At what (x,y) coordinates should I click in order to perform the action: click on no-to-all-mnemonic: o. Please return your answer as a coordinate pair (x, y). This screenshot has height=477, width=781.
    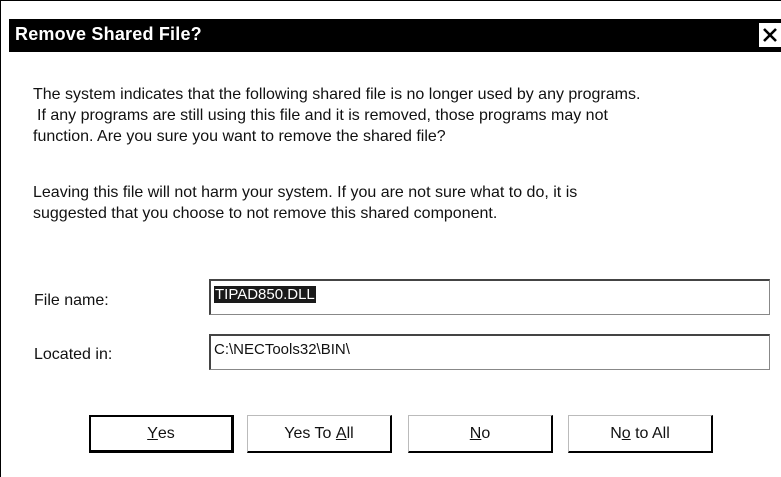
    Looking at the image, I should click on (626, 433).